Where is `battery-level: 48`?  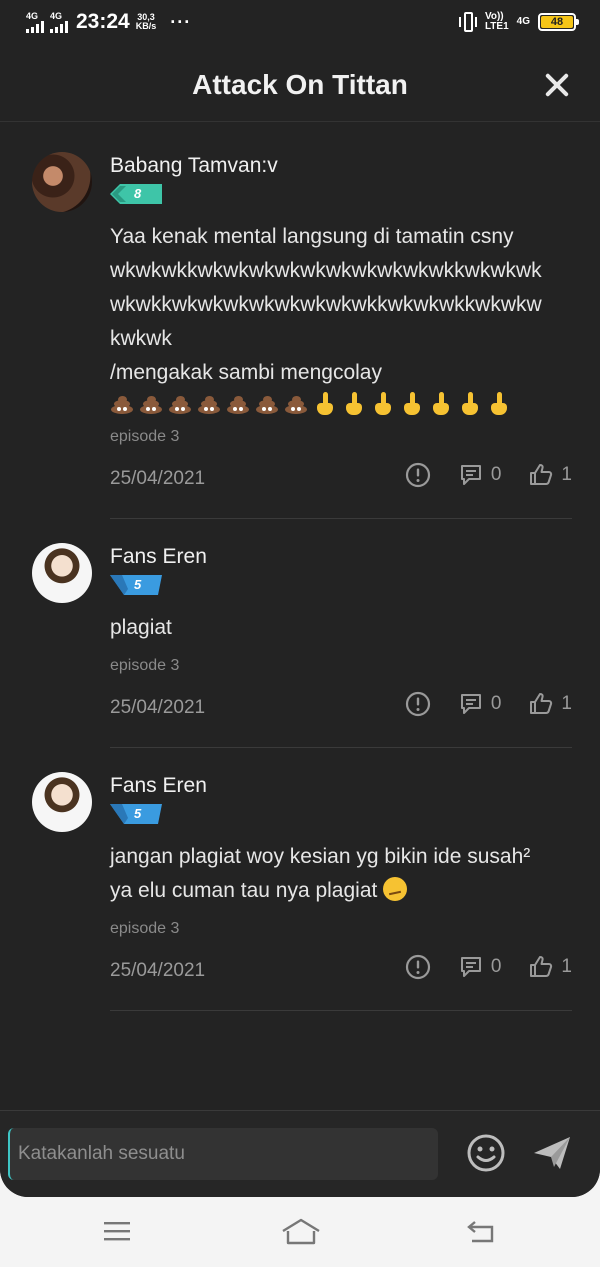
battery-level: 48 is located at coordinates (557, 22).